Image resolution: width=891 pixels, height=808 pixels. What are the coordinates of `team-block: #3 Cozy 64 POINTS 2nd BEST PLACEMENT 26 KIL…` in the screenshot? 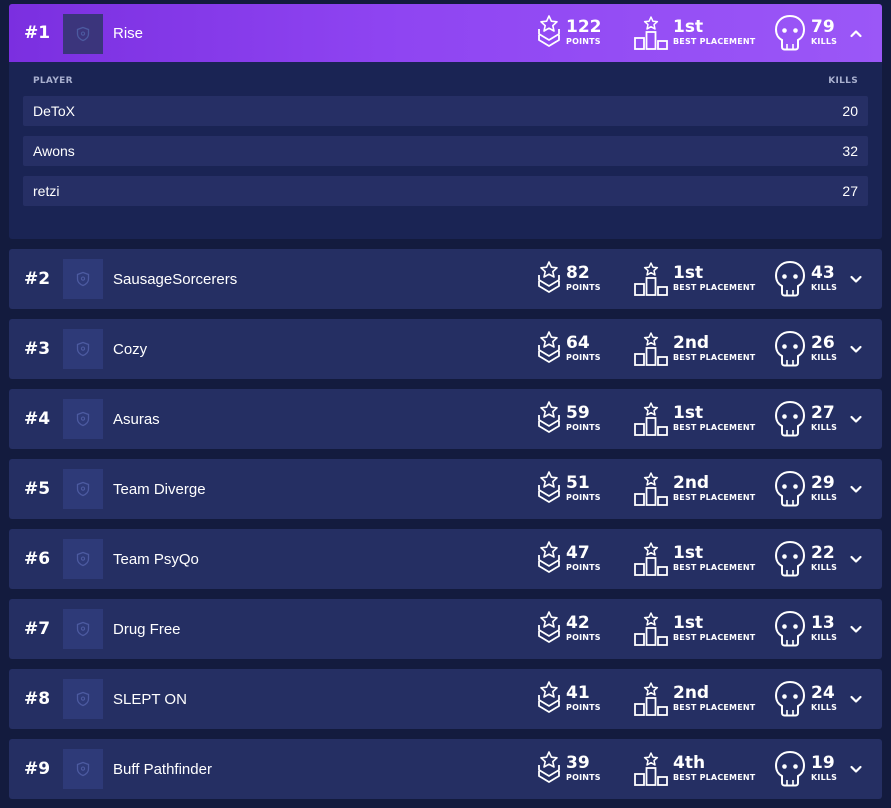 It's located at (445, 349).